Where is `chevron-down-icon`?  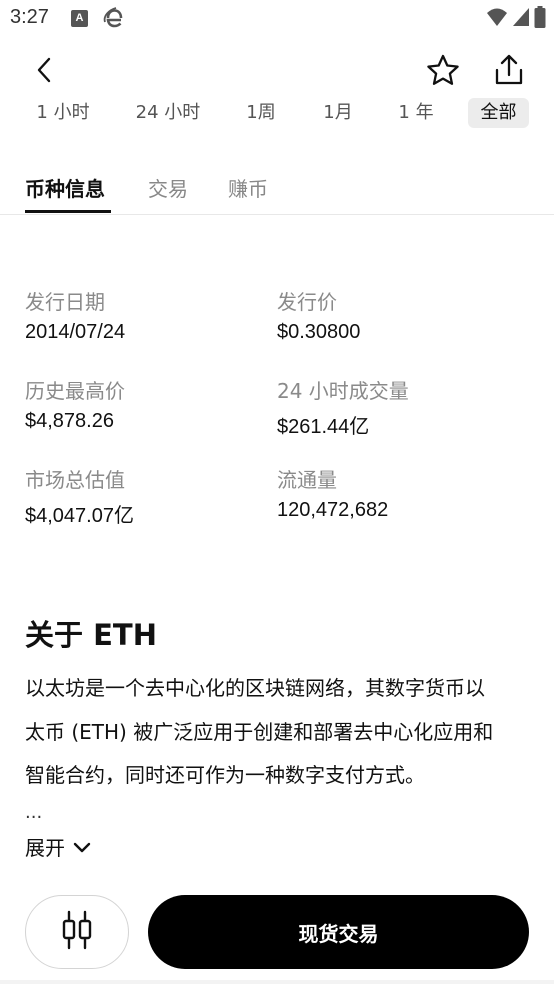 chevron-down-icon is located at coordinates (82, 846).